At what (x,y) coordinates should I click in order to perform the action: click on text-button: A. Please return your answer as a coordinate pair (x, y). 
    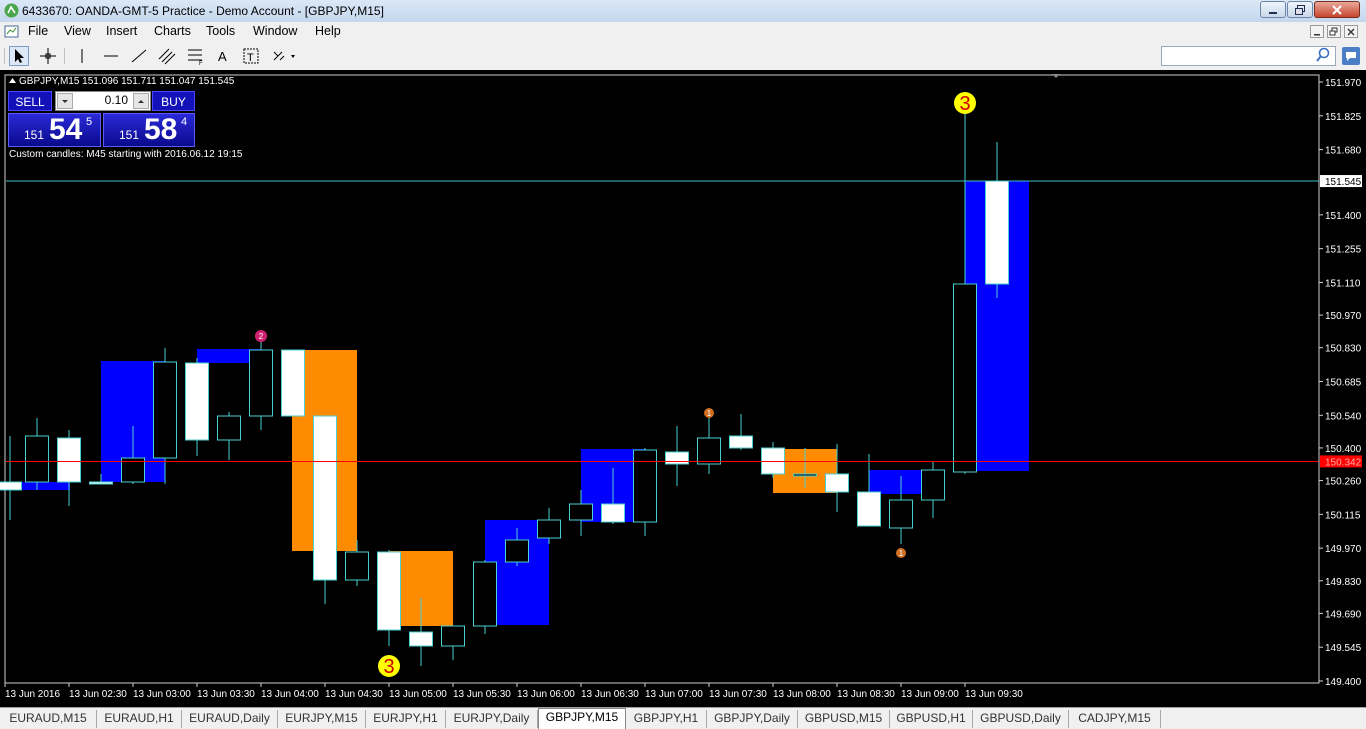
    Looking at the image, I should click on (223, 56).